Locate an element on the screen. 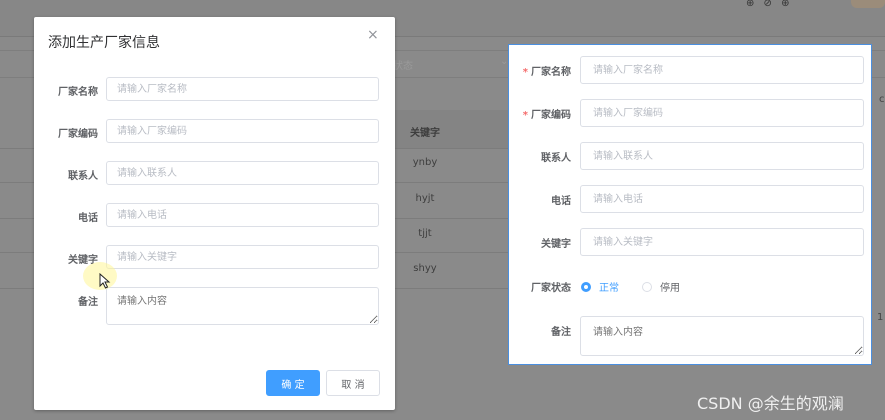  table-cell-keyword: ynby is located at coordinates (425, 162).